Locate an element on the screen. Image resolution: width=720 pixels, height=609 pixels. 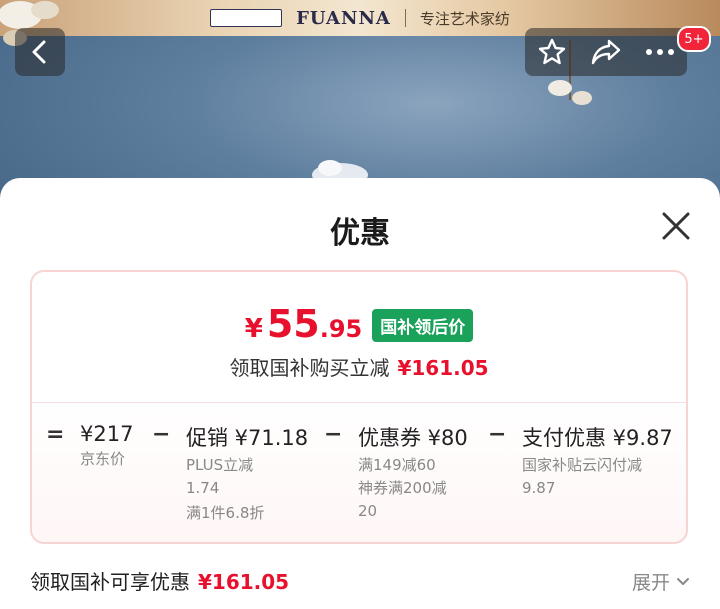
share-button is located at coordinates (606, 52).